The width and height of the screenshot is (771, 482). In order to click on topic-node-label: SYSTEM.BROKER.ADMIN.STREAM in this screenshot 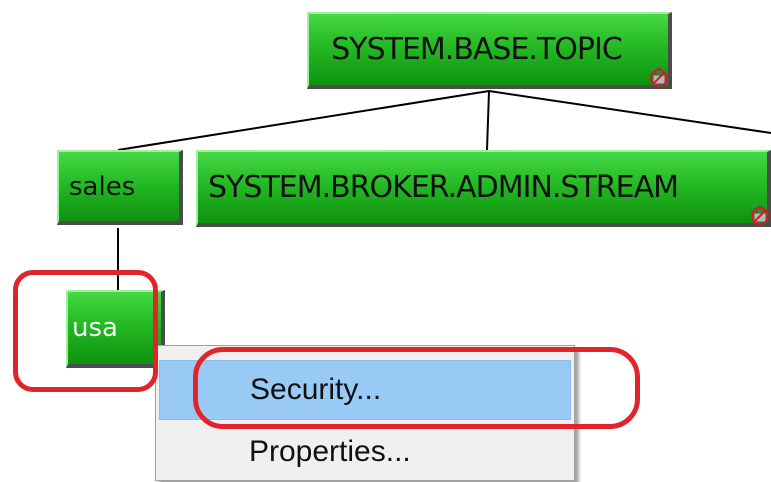, I will do `click(443, 187)`.